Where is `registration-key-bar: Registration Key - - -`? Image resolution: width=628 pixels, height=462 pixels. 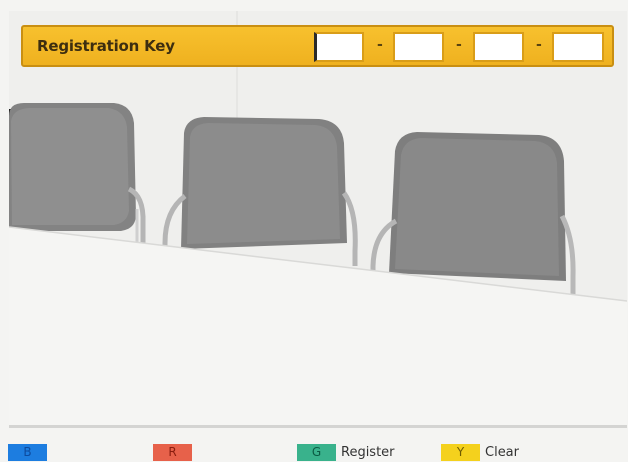 registration-key-bar: Registration Key - - - is located at coordinates (317, 46).